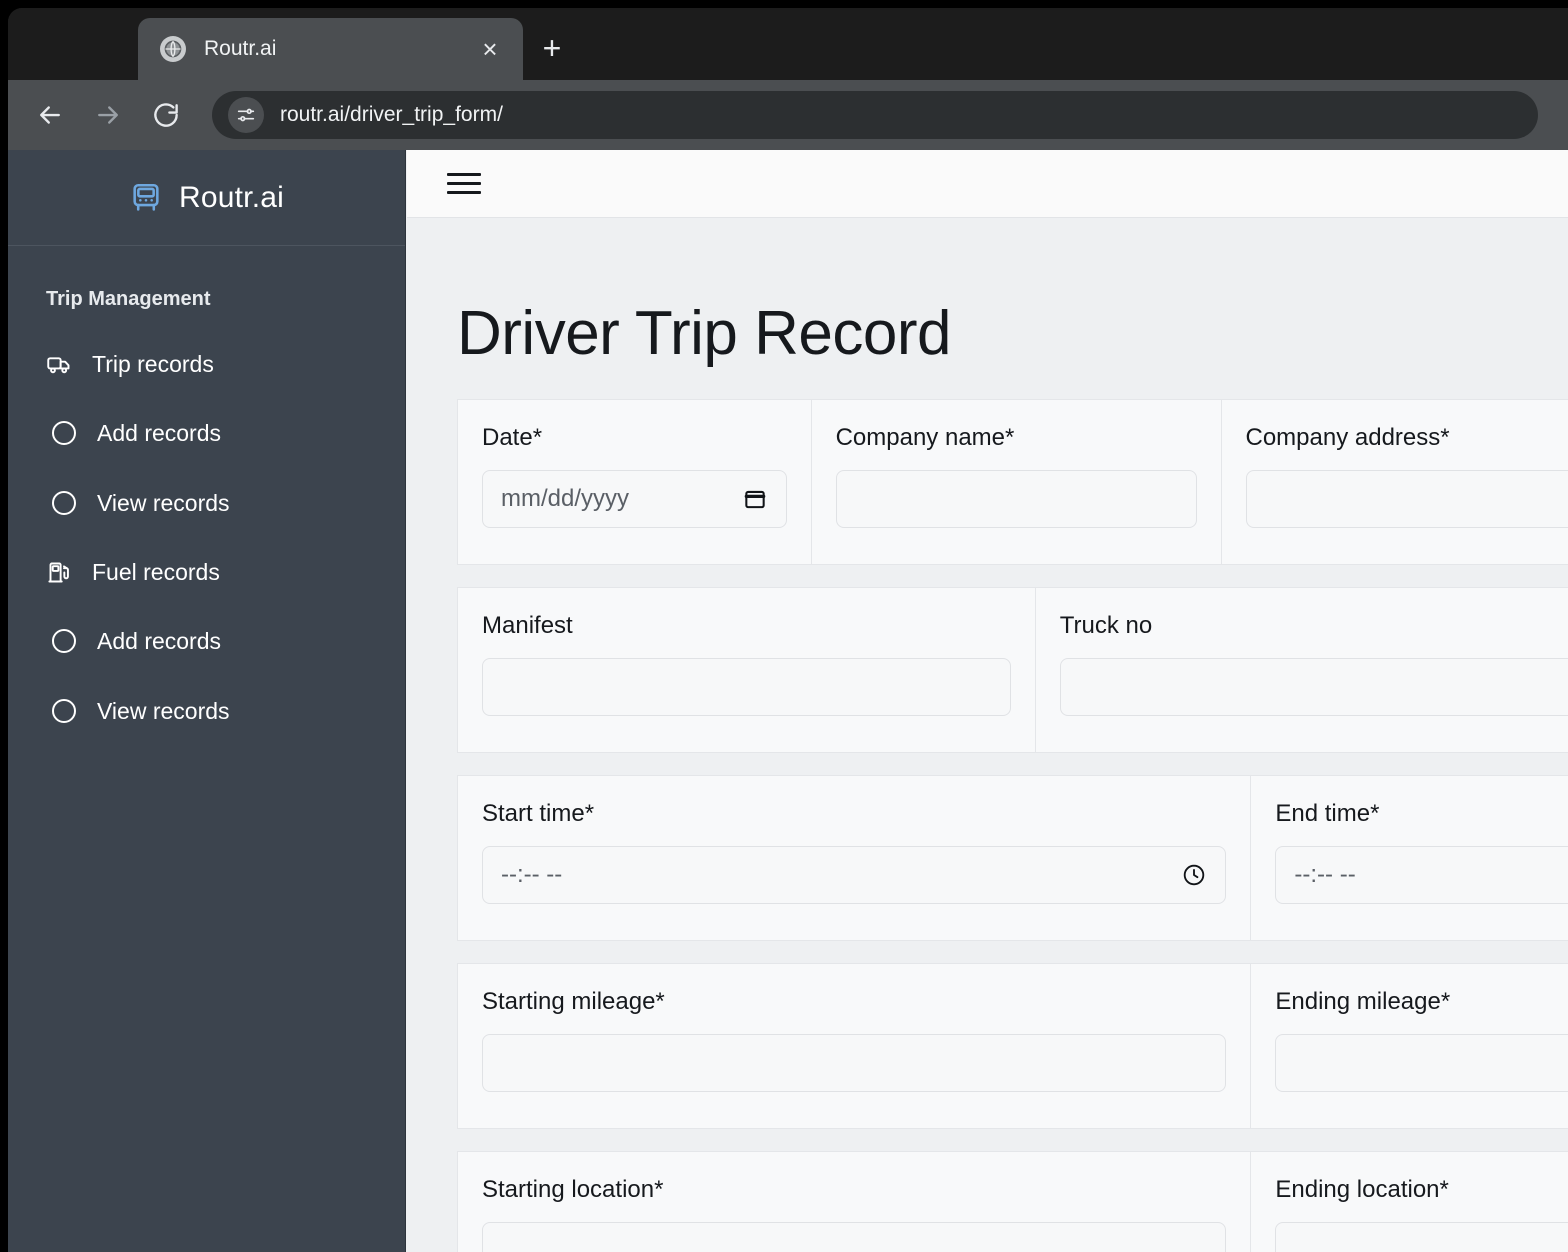  Describe the element at coordinates (61, 572) in the screenshot. I see `fuel-pump-icon` at that location.